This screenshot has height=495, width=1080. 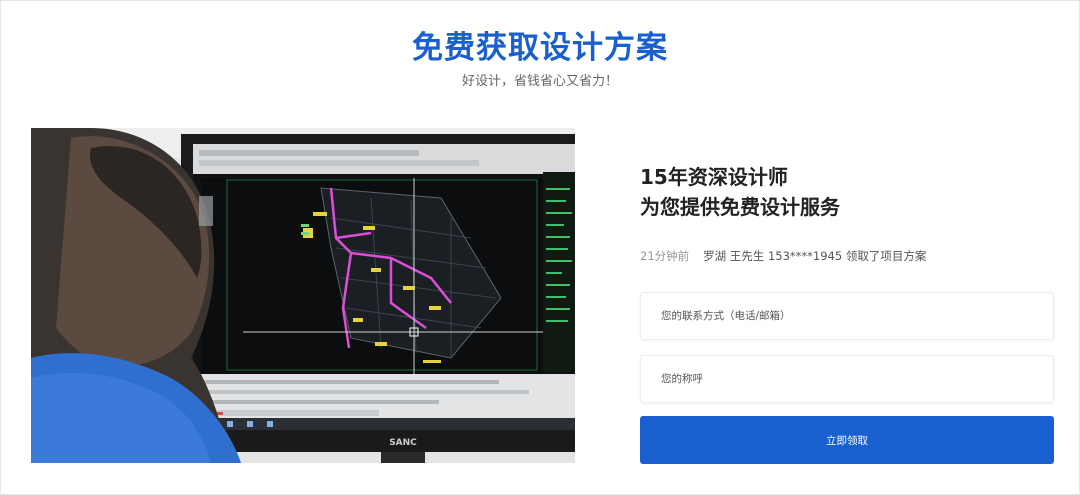 I want to click on panel-title: 15年资深设计师 为您提供免费设计服务, so click(x=740, y=192).